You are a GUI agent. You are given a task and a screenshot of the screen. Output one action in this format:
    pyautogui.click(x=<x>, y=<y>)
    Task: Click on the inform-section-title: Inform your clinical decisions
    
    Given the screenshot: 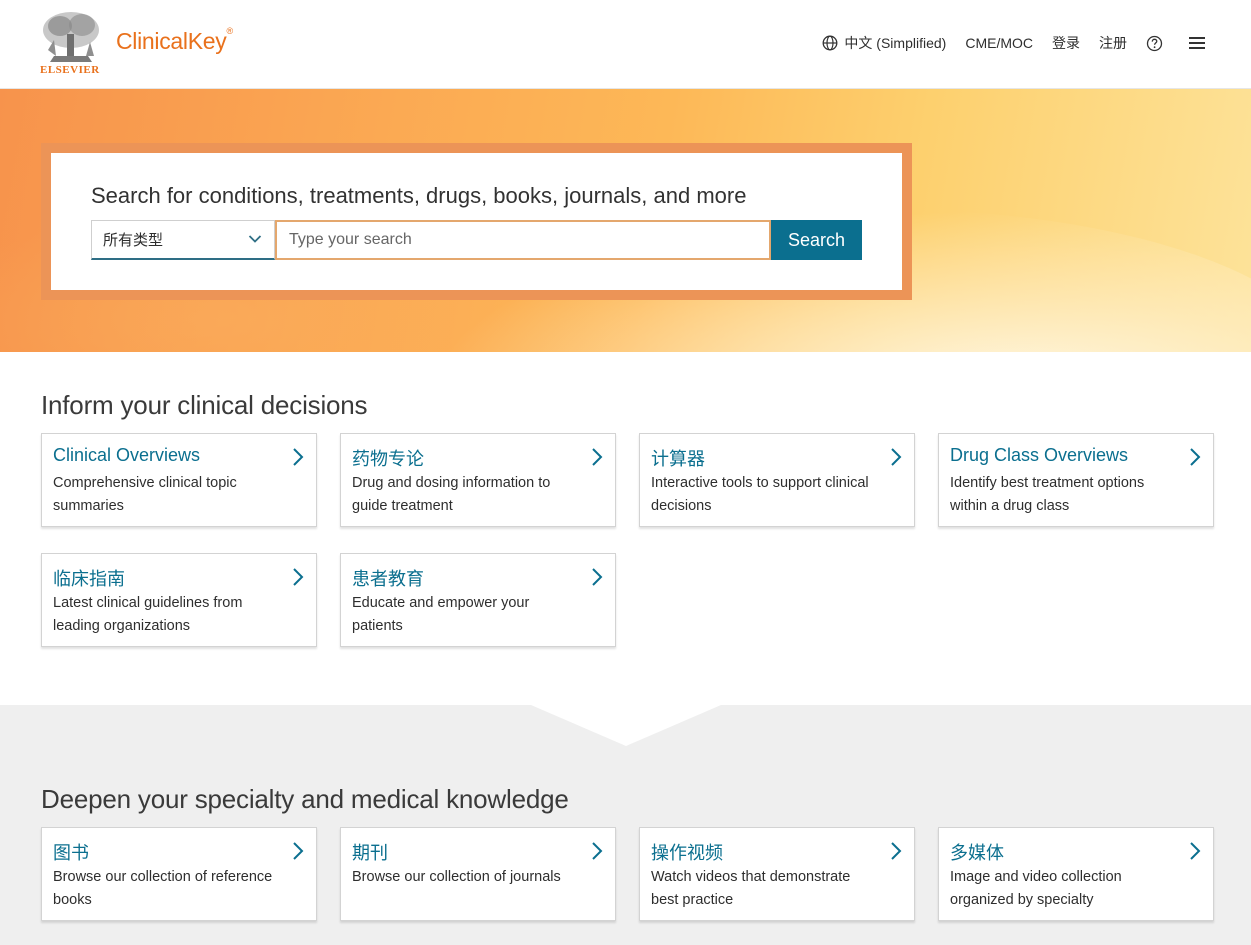 What is the action you would take?
    pyautogui.click(x=204, y=405)
    